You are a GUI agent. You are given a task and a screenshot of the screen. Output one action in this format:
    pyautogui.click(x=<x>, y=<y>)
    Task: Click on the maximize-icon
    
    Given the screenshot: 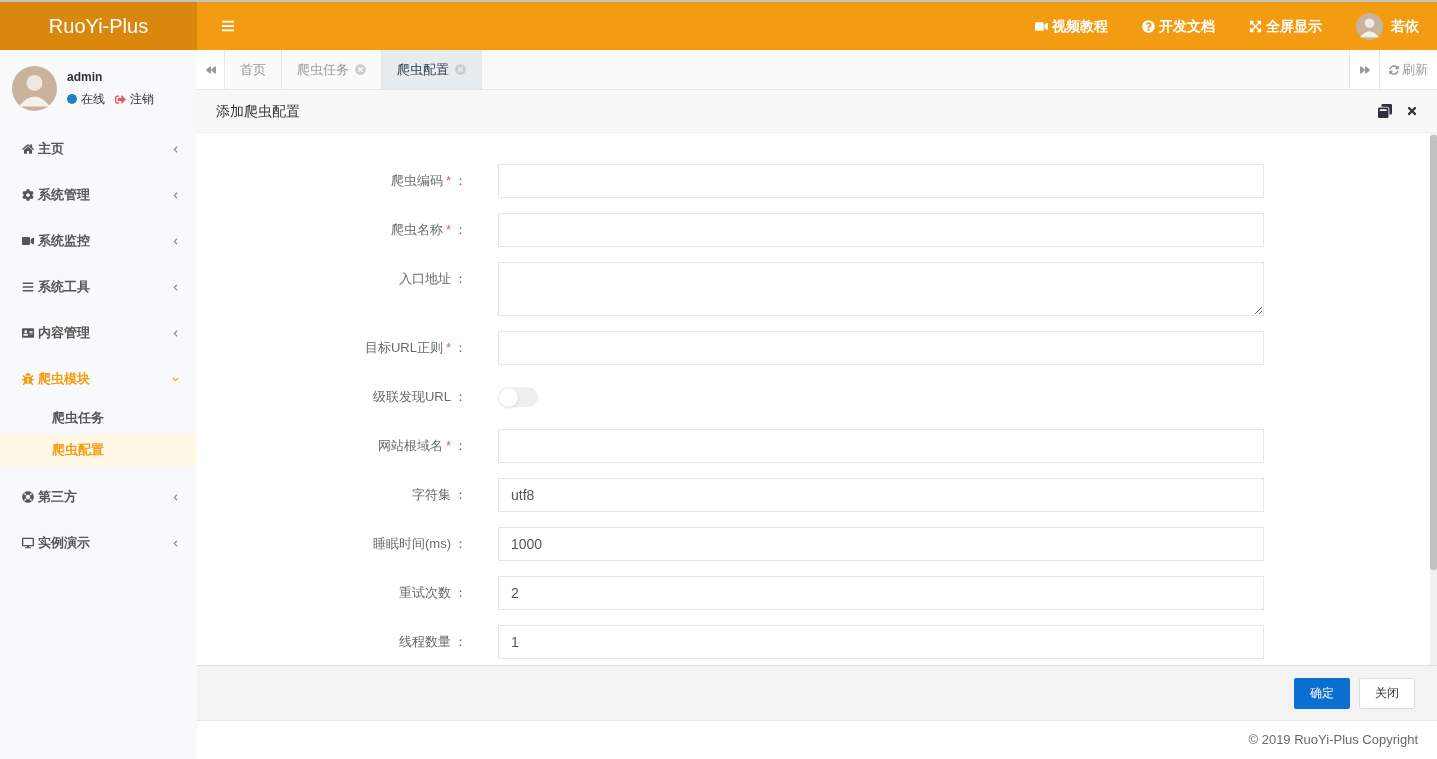 What is the action you would take?
    pyautogui.click(x=1385, y=111)
    